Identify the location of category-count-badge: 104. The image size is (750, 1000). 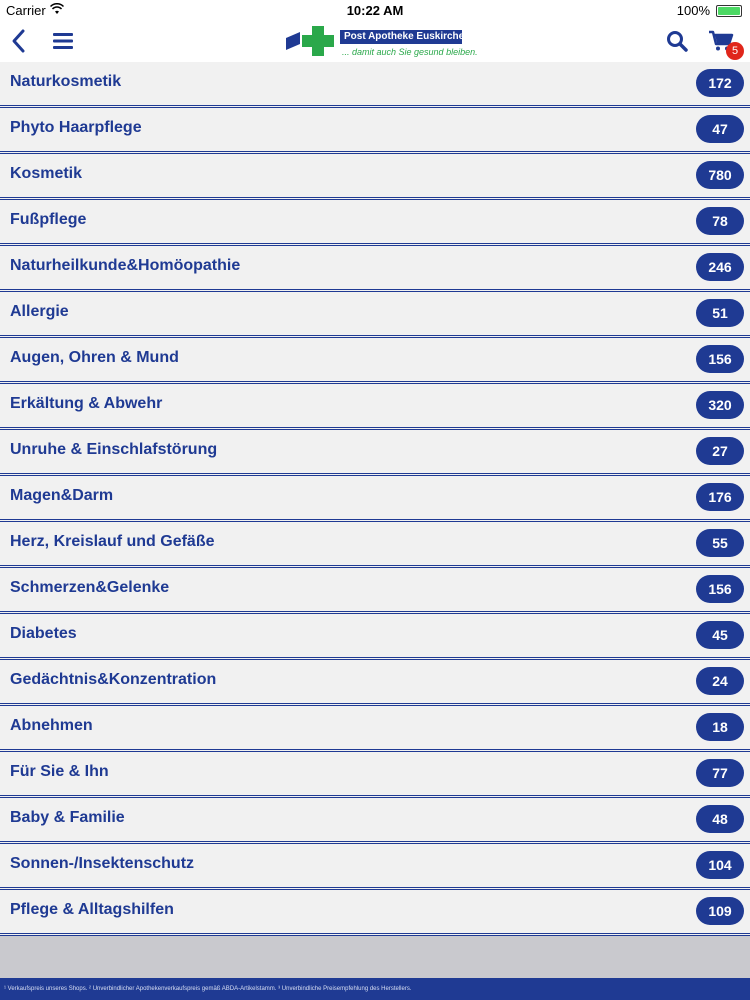
(720, 865).